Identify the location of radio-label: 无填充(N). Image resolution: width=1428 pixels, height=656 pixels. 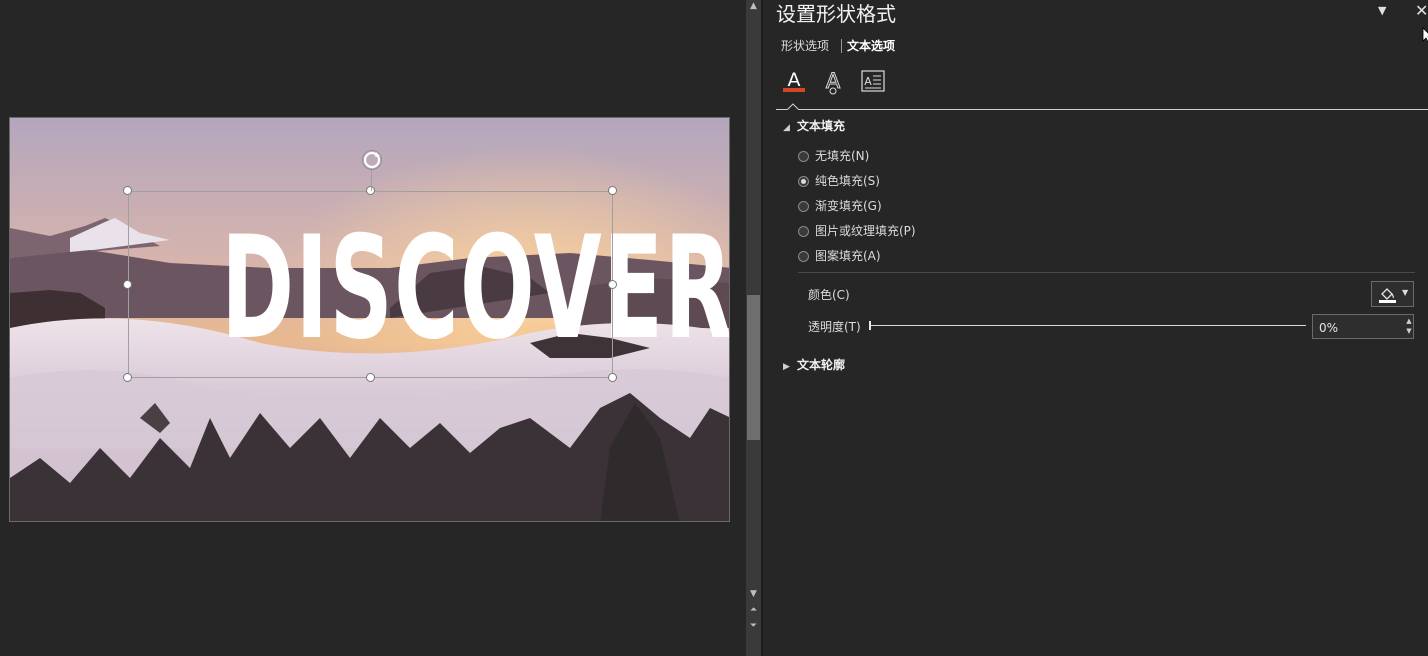
(842, 156).